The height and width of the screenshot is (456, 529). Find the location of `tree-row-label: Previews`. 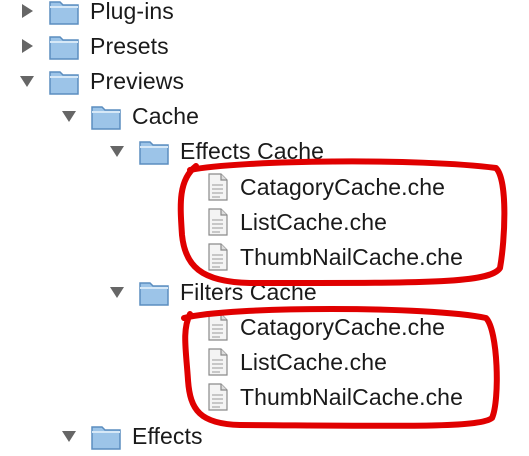

tree-row-label: Previews is located at coordinates (137, 80).